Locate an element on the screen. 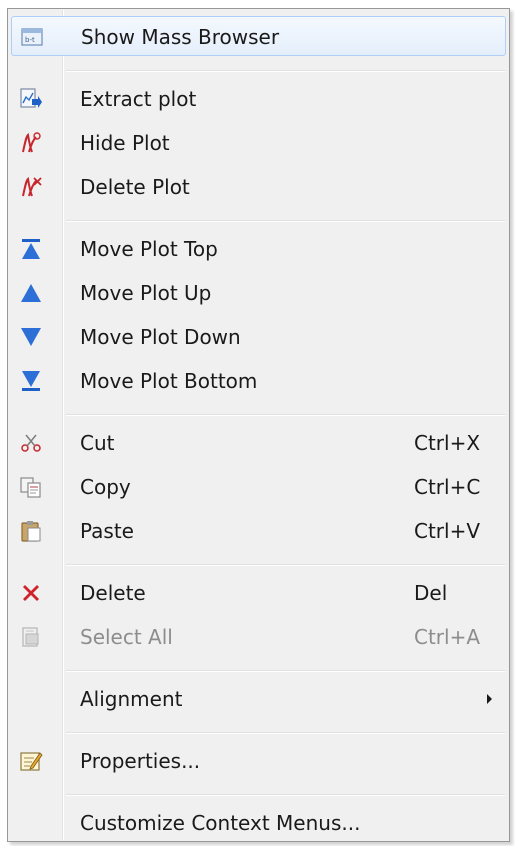 The width and height of the screenshot is (515, 846). menu-item-shortcut: Ctrl+A is located at coordinates (447, 637).